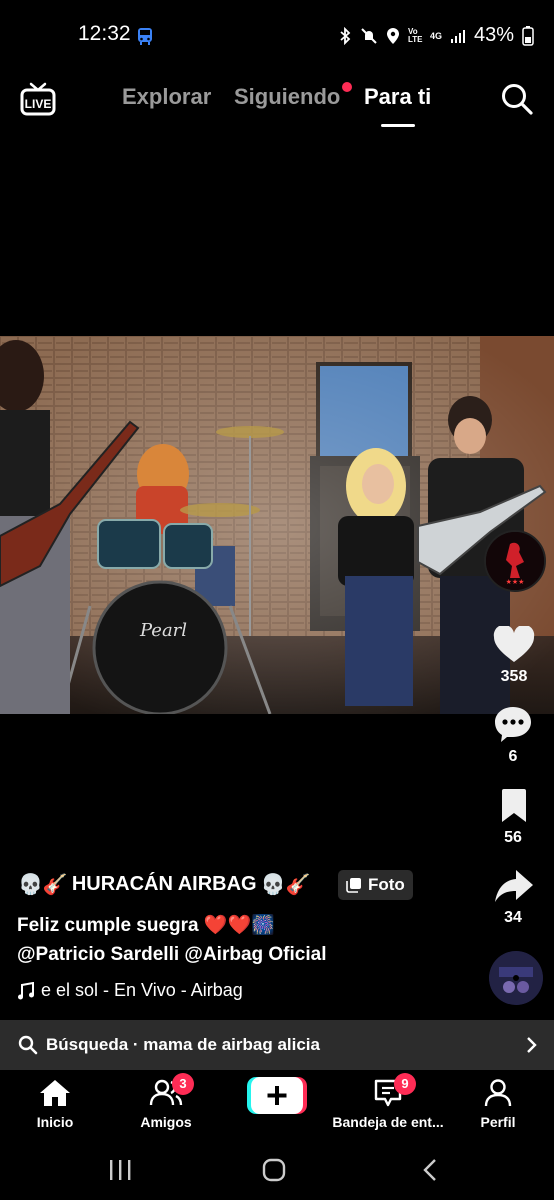  What do you see at coordinates (398, 125) in the screenshot?
I see `active-tab-indicator` at bounding box center [398, 125].